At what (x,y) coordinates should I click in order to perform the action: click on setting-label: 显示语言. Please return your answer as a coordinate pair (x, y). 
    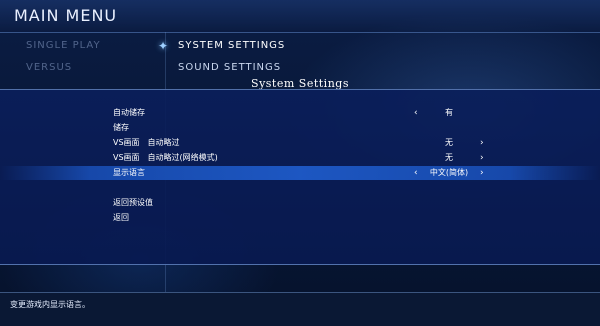
    Looking at the image, I should click on (129, 172).